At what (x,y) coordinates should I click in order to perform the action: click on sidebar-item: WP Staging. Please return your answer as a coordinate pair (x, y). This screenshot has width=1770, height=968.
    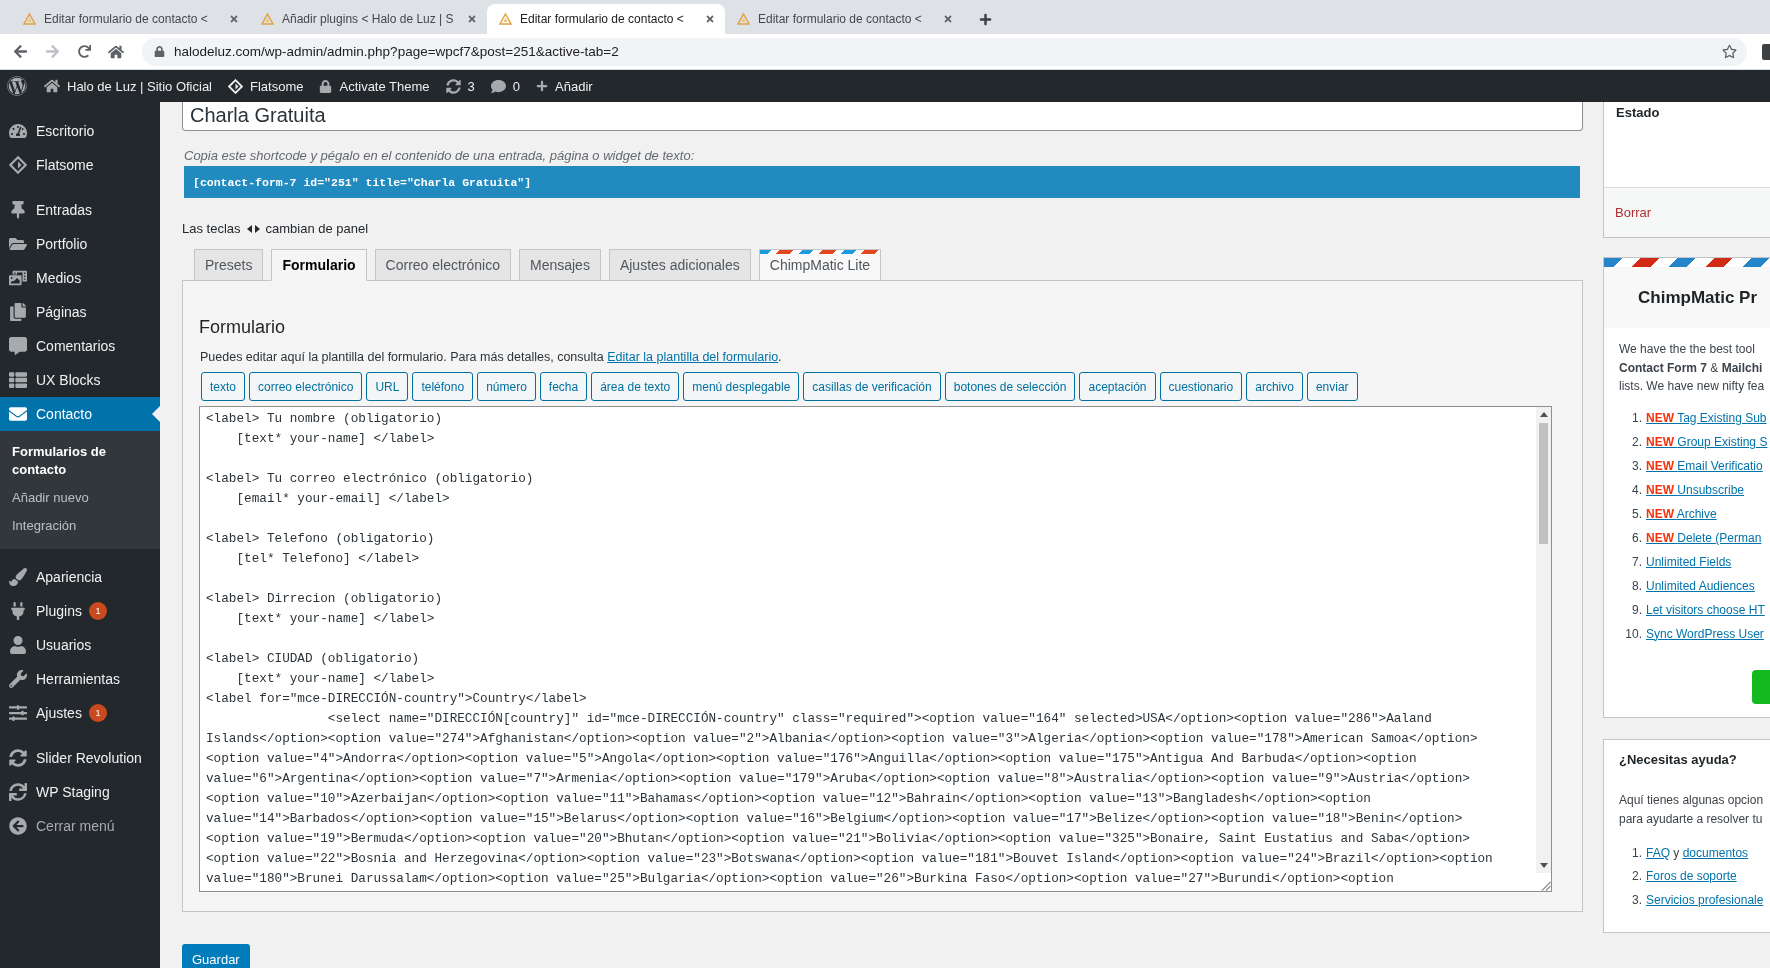
    Looking at the image, I should click on (80, 792).